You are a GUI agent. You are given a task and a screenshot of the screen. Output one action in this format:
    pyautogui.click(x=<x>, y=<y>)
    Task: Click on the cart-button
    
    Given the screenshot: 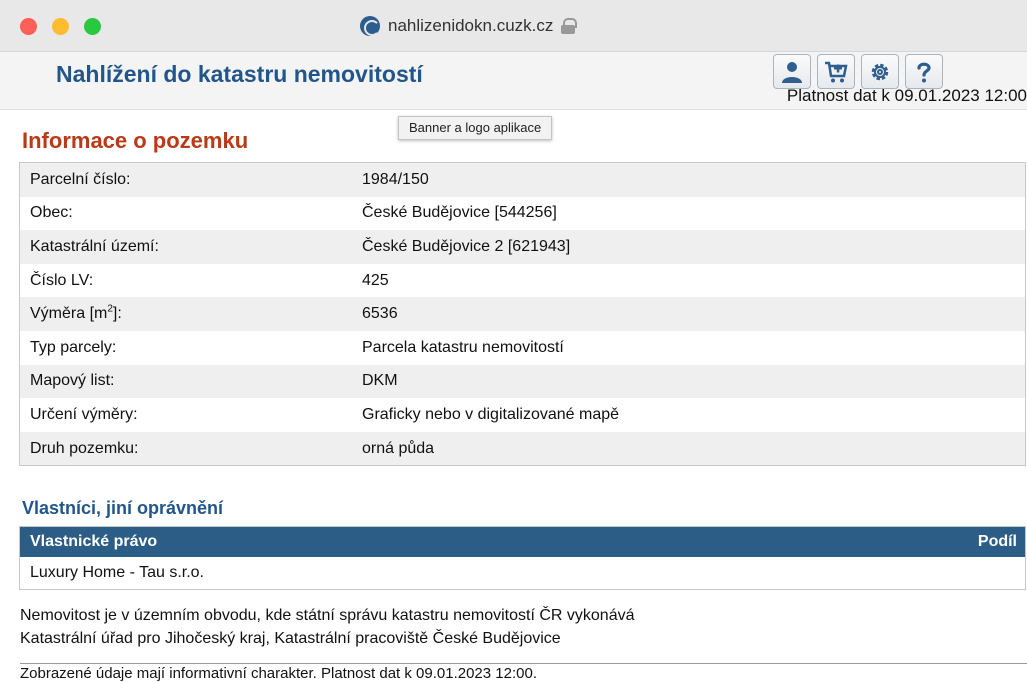 What is the action you would take?
    pyautogui.click(x=836, y=71)
    